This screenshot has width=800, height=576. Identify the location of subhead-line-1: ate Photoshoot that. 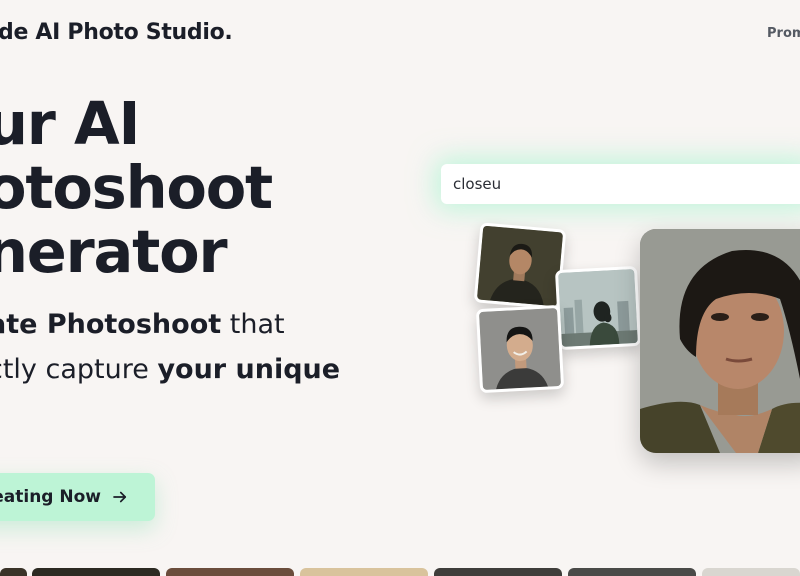
(170, 324).